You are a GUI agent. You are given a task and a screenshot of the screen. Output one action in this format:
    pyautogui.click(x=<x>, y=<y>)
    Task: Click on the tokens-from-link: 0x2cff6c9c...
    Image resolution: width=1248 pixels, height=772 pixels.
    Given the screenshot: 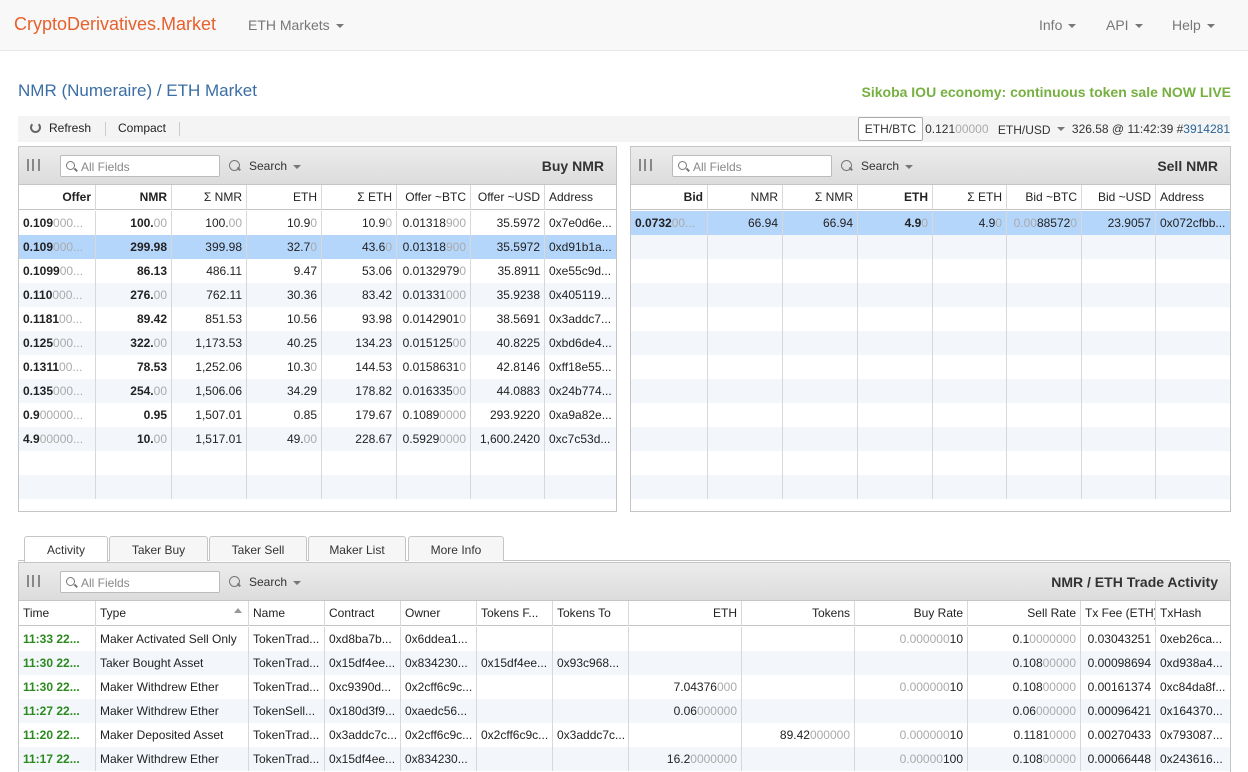 What is the action you would take?
    pyautogui.click(x=515, y=735)
    